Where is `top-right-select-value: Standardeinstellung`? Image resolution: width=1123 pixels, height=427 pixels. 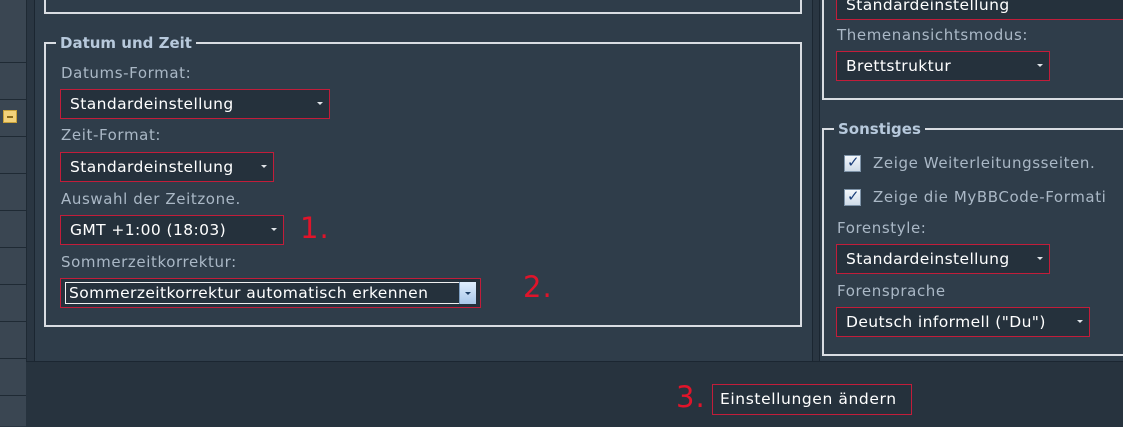
top-right-select-value: Standardeinstellung is located at coordinates (928, 7).